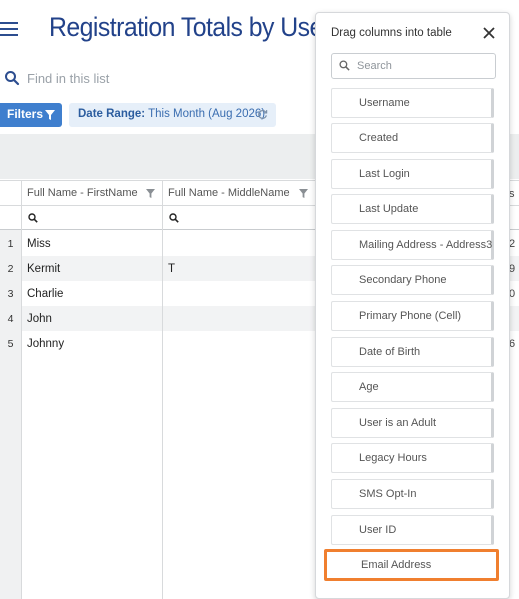 The height and width of the screenshot is (599, 519). I want to click on cell-middlename: T, so click(172, 269).